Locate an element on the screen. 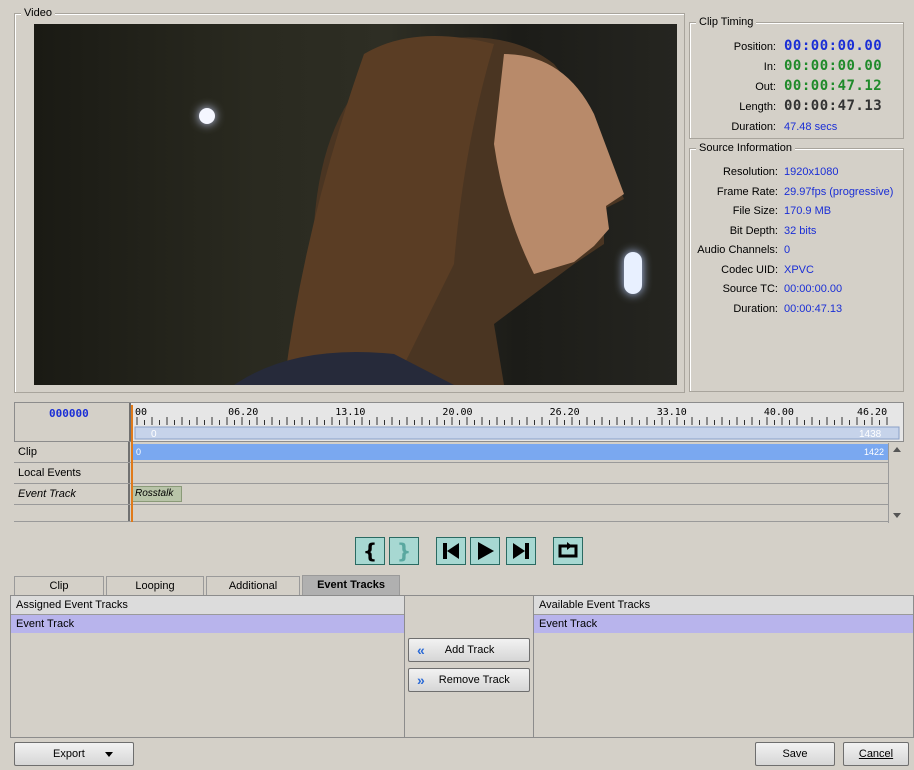 The image size is (914, 770). timeline-track: Clip 0 1422 is located at coordinates (459, 452).